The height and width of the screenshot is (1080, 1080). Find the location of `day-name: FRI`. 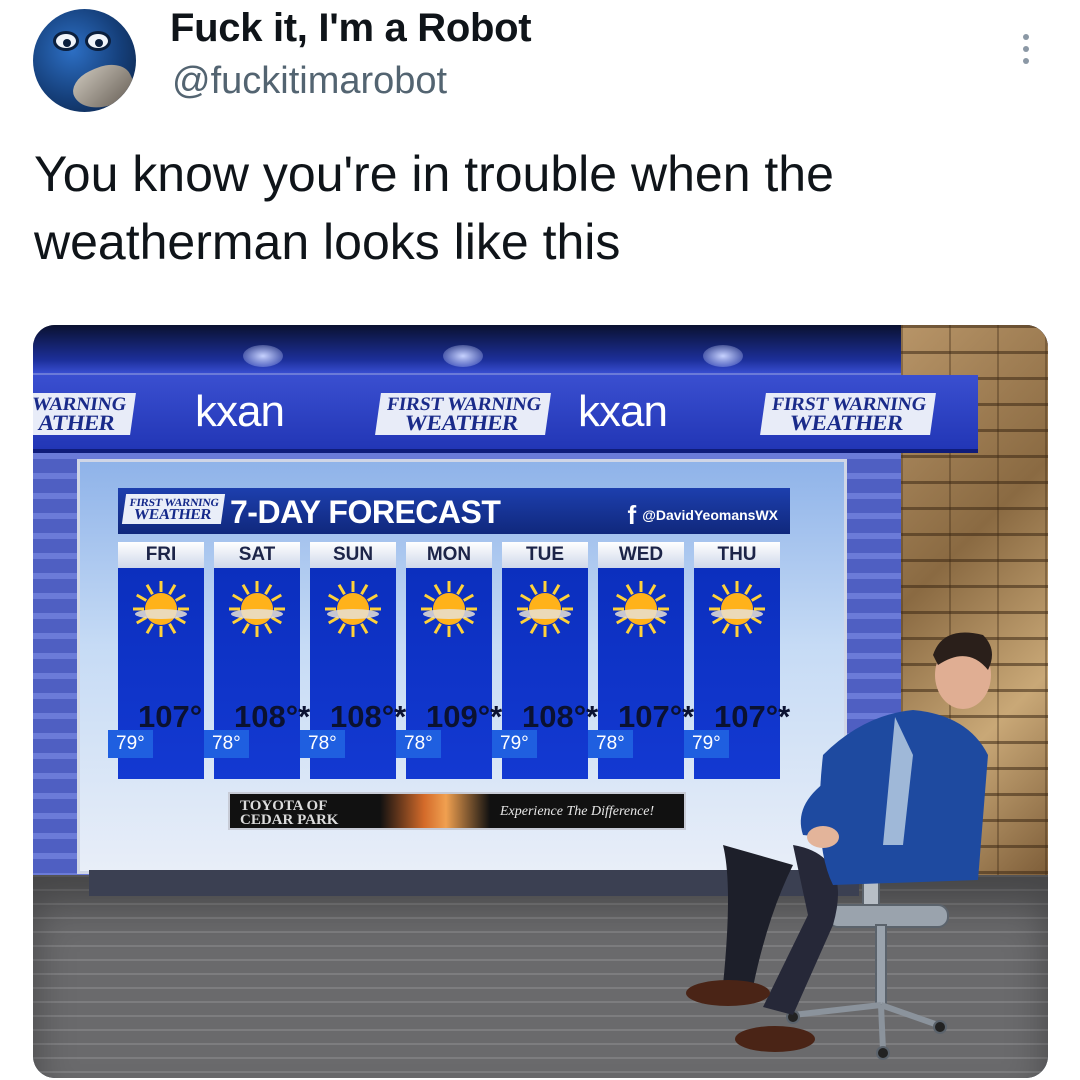

day-name: FRI is located at coordinates (161, 555).